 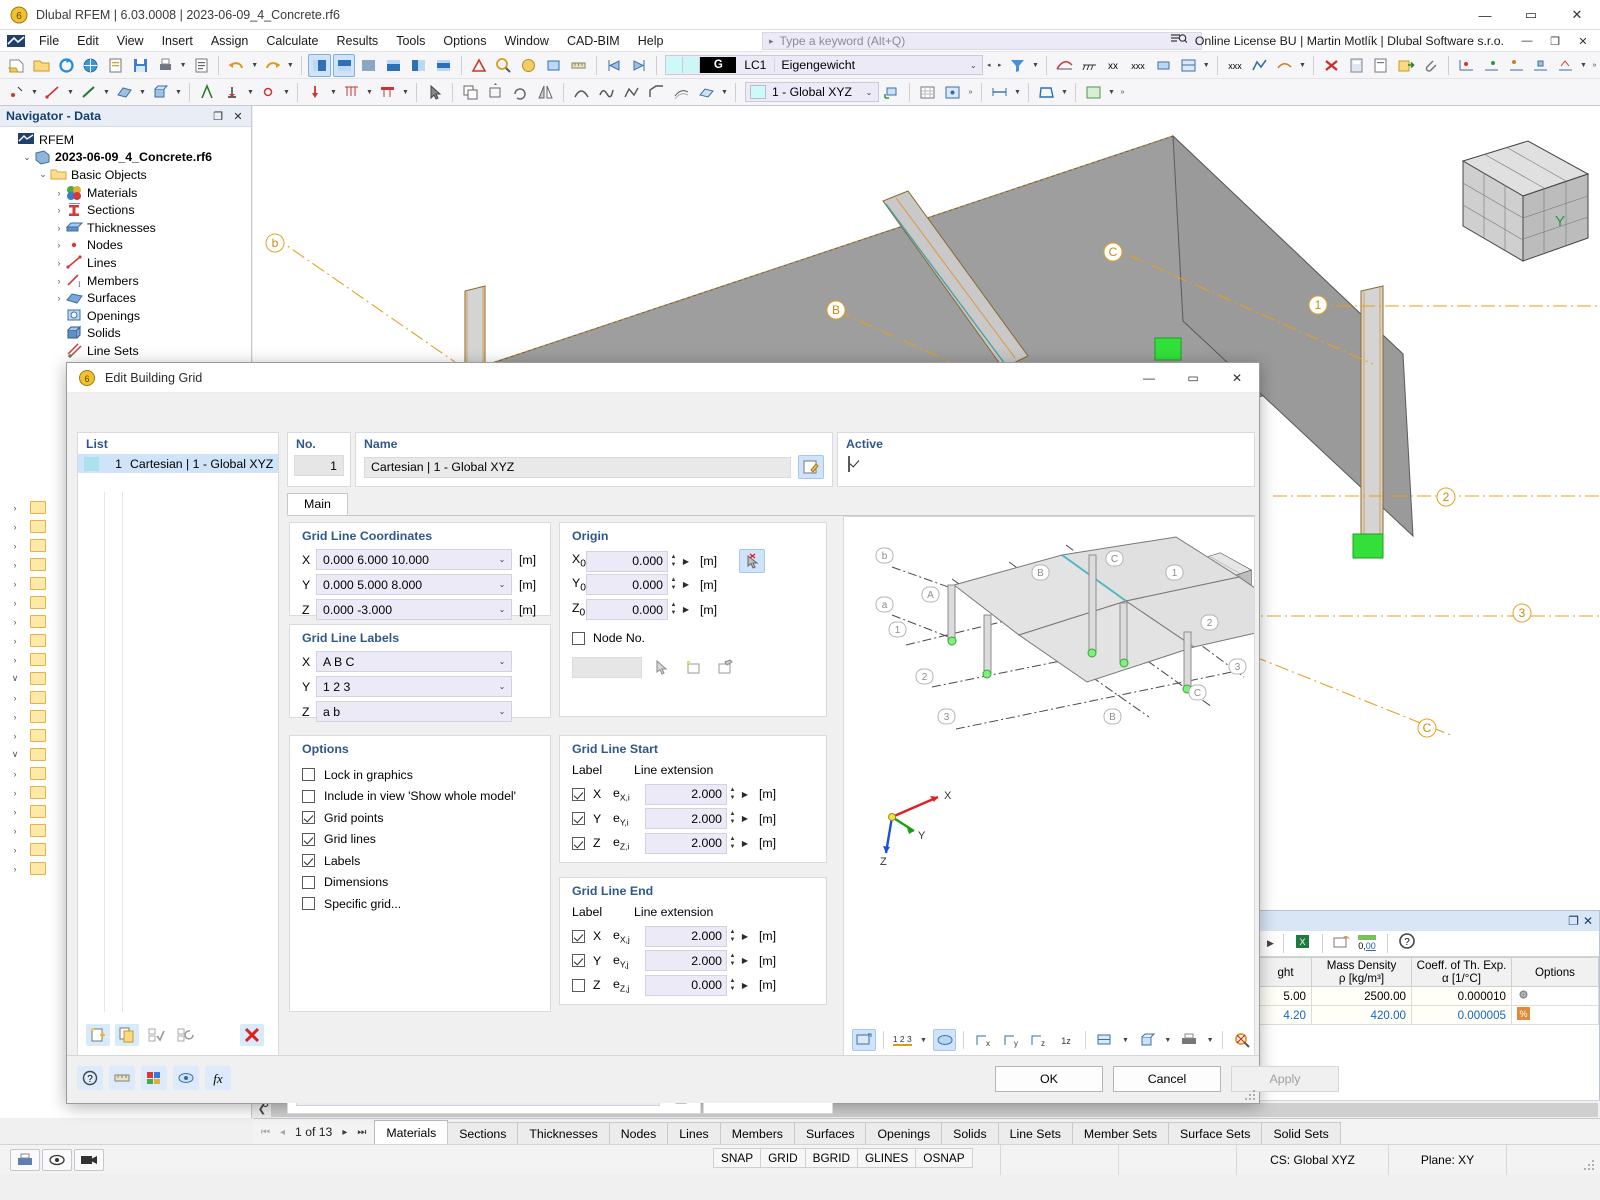 I want to click on origin-y-stepper: ▲ ▼, so click(x=673, y=584).